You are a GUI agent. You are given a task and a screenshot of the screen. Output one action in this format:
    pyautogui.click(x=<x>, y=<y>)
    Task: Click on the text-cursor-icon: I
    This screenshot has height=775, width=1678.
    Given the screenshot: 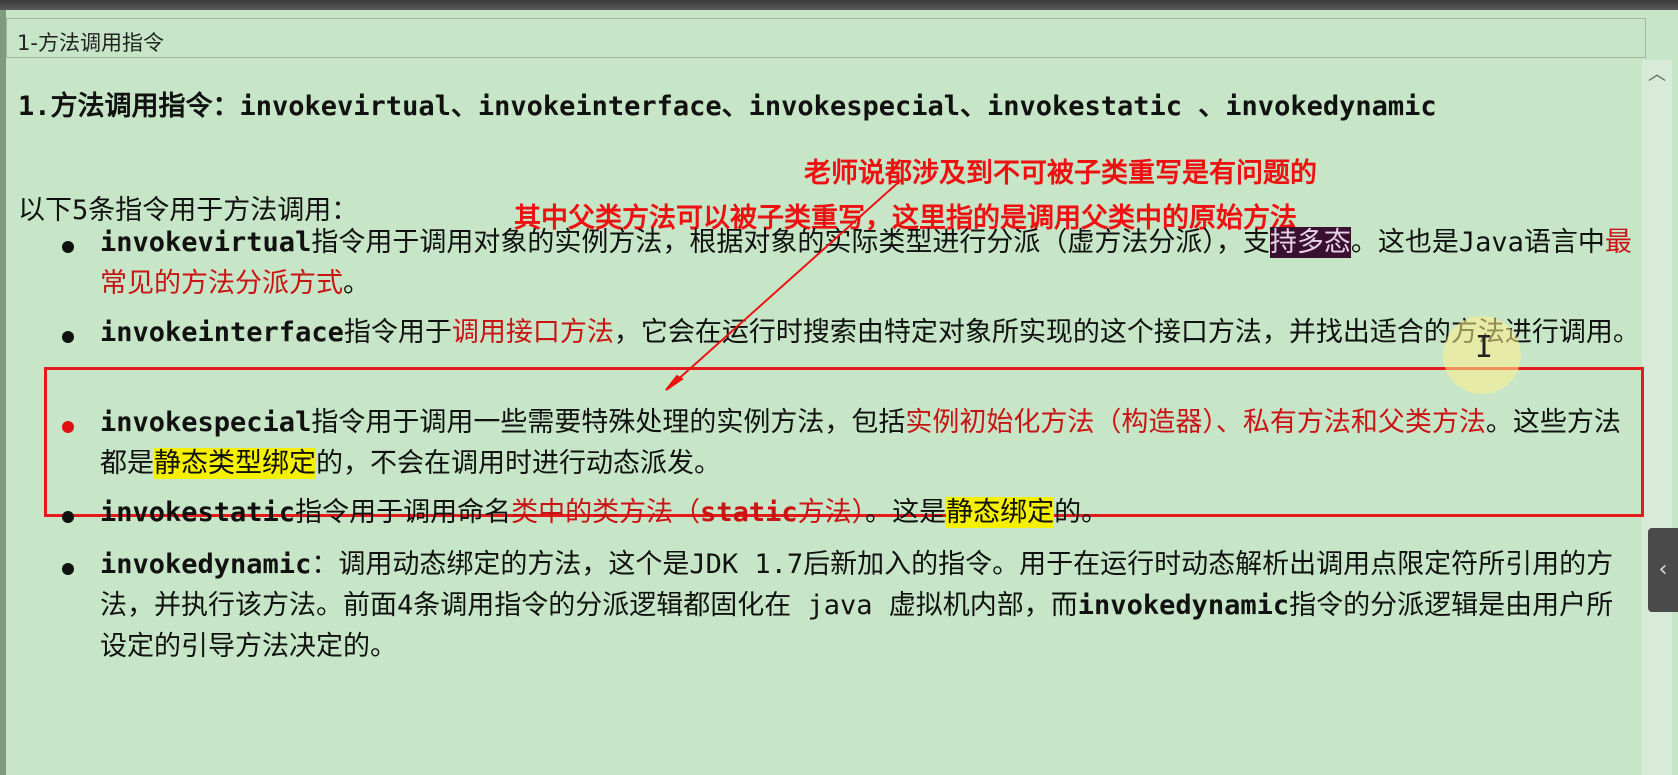 What is the action you would take?
    pyautogui.click(x=1484, y=347)
    